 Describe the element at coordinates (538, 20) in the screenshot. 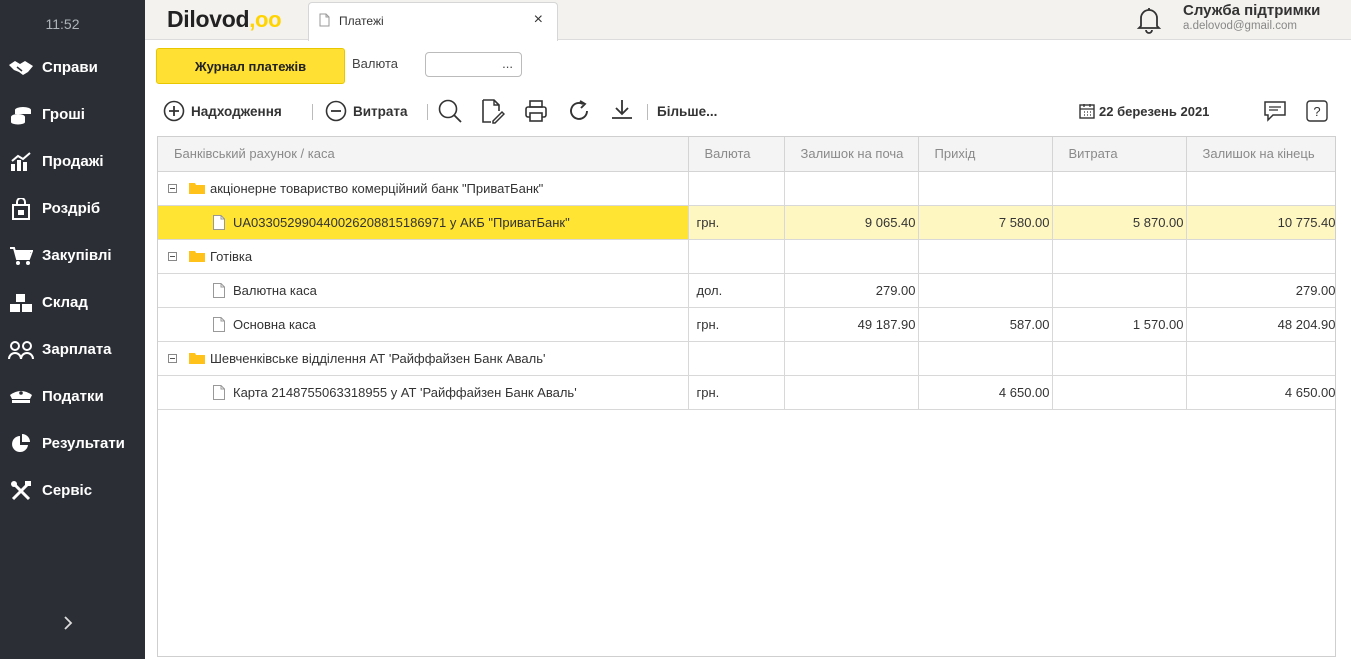

I see `close-icon: ×` at that location.